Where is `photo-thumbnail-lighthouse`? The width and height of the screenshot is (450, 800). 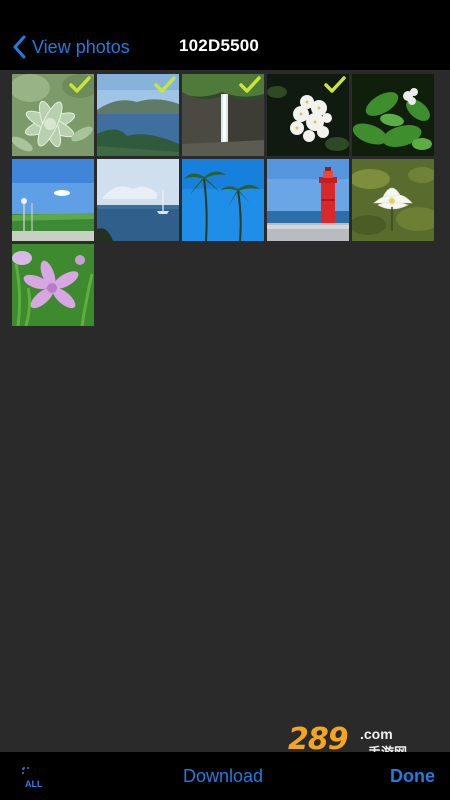
photo-thumbnail-lighthouse is located at coordinates (308, 200).